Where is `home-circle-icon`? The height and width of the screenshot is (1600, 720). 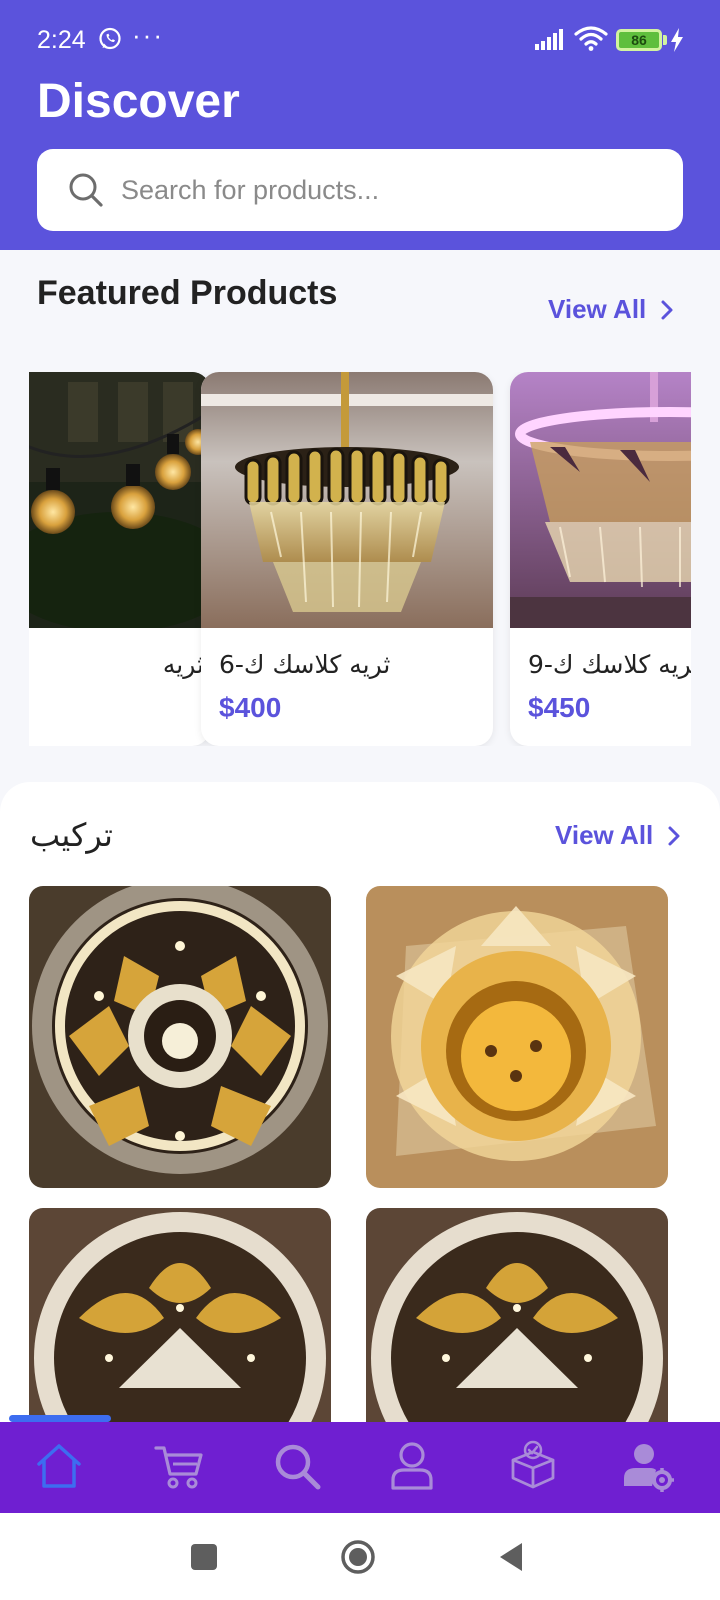
home-circle-icon is located at coordinates (358, 1557).